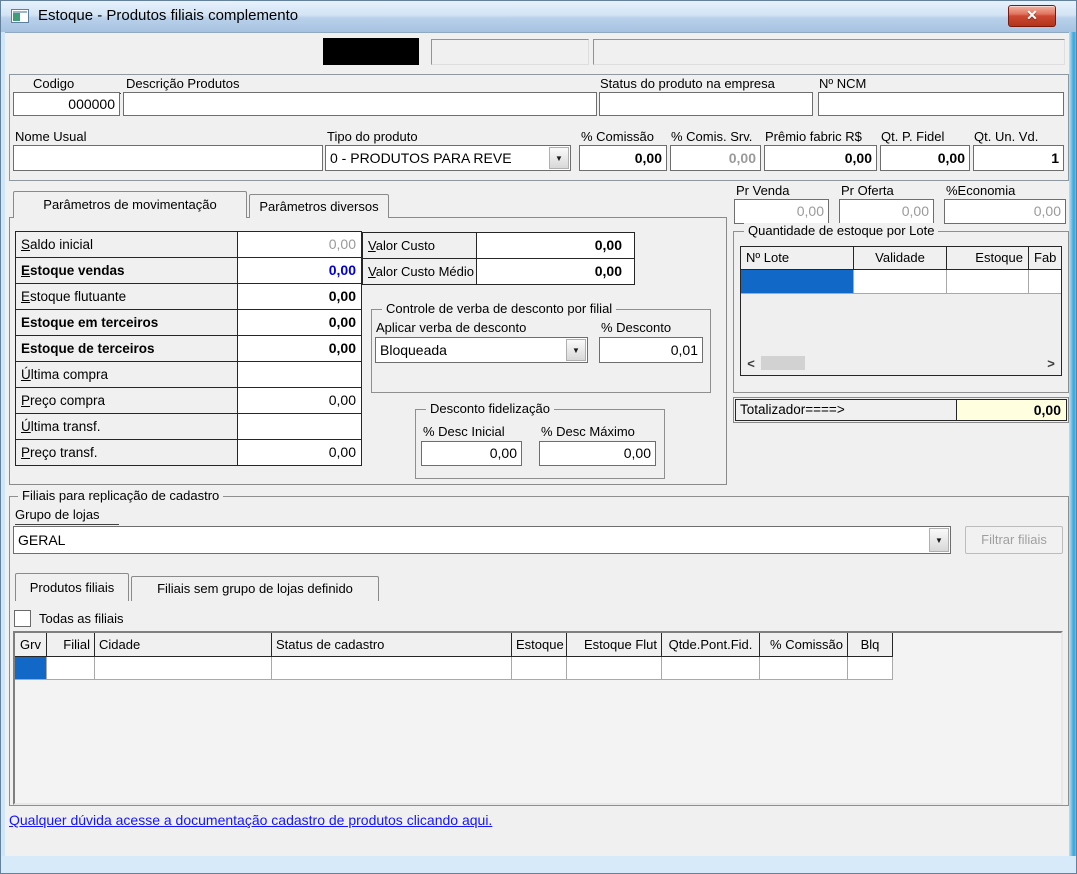  What do you see at coordinates (797, 258) in the screenshot?
I see `lote-header: Nº Lote` at bounding box center [797, 258].